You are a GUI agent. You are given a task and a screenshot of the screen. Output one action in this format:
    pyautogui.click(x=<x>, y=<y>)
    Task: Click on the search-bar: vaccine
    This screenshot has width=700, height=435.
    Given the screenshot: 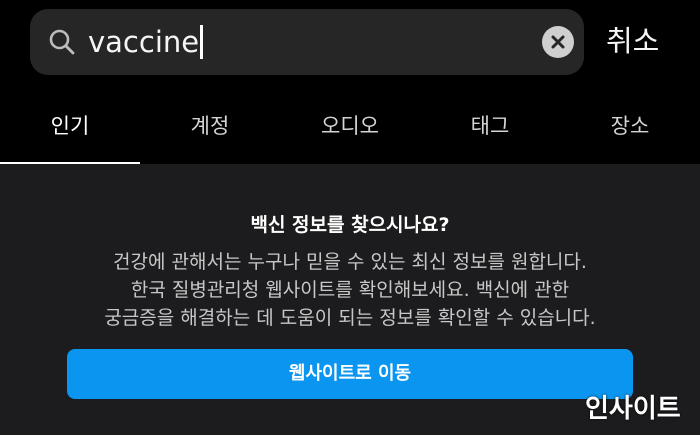 What is the action you would take?
    pyautogui.click(x=307, y=42)
    